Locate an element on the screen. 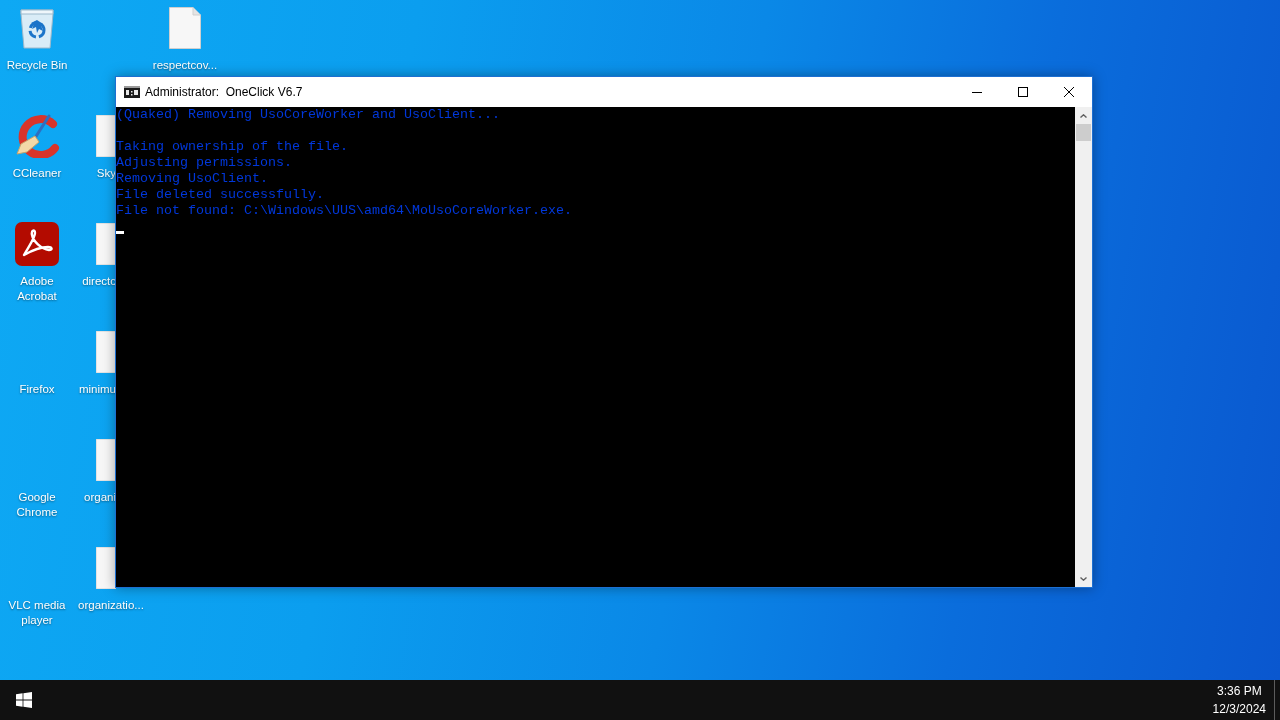 This screenshot has width=1280, height=720. scrollbar is located at coordinates (1083, 347).